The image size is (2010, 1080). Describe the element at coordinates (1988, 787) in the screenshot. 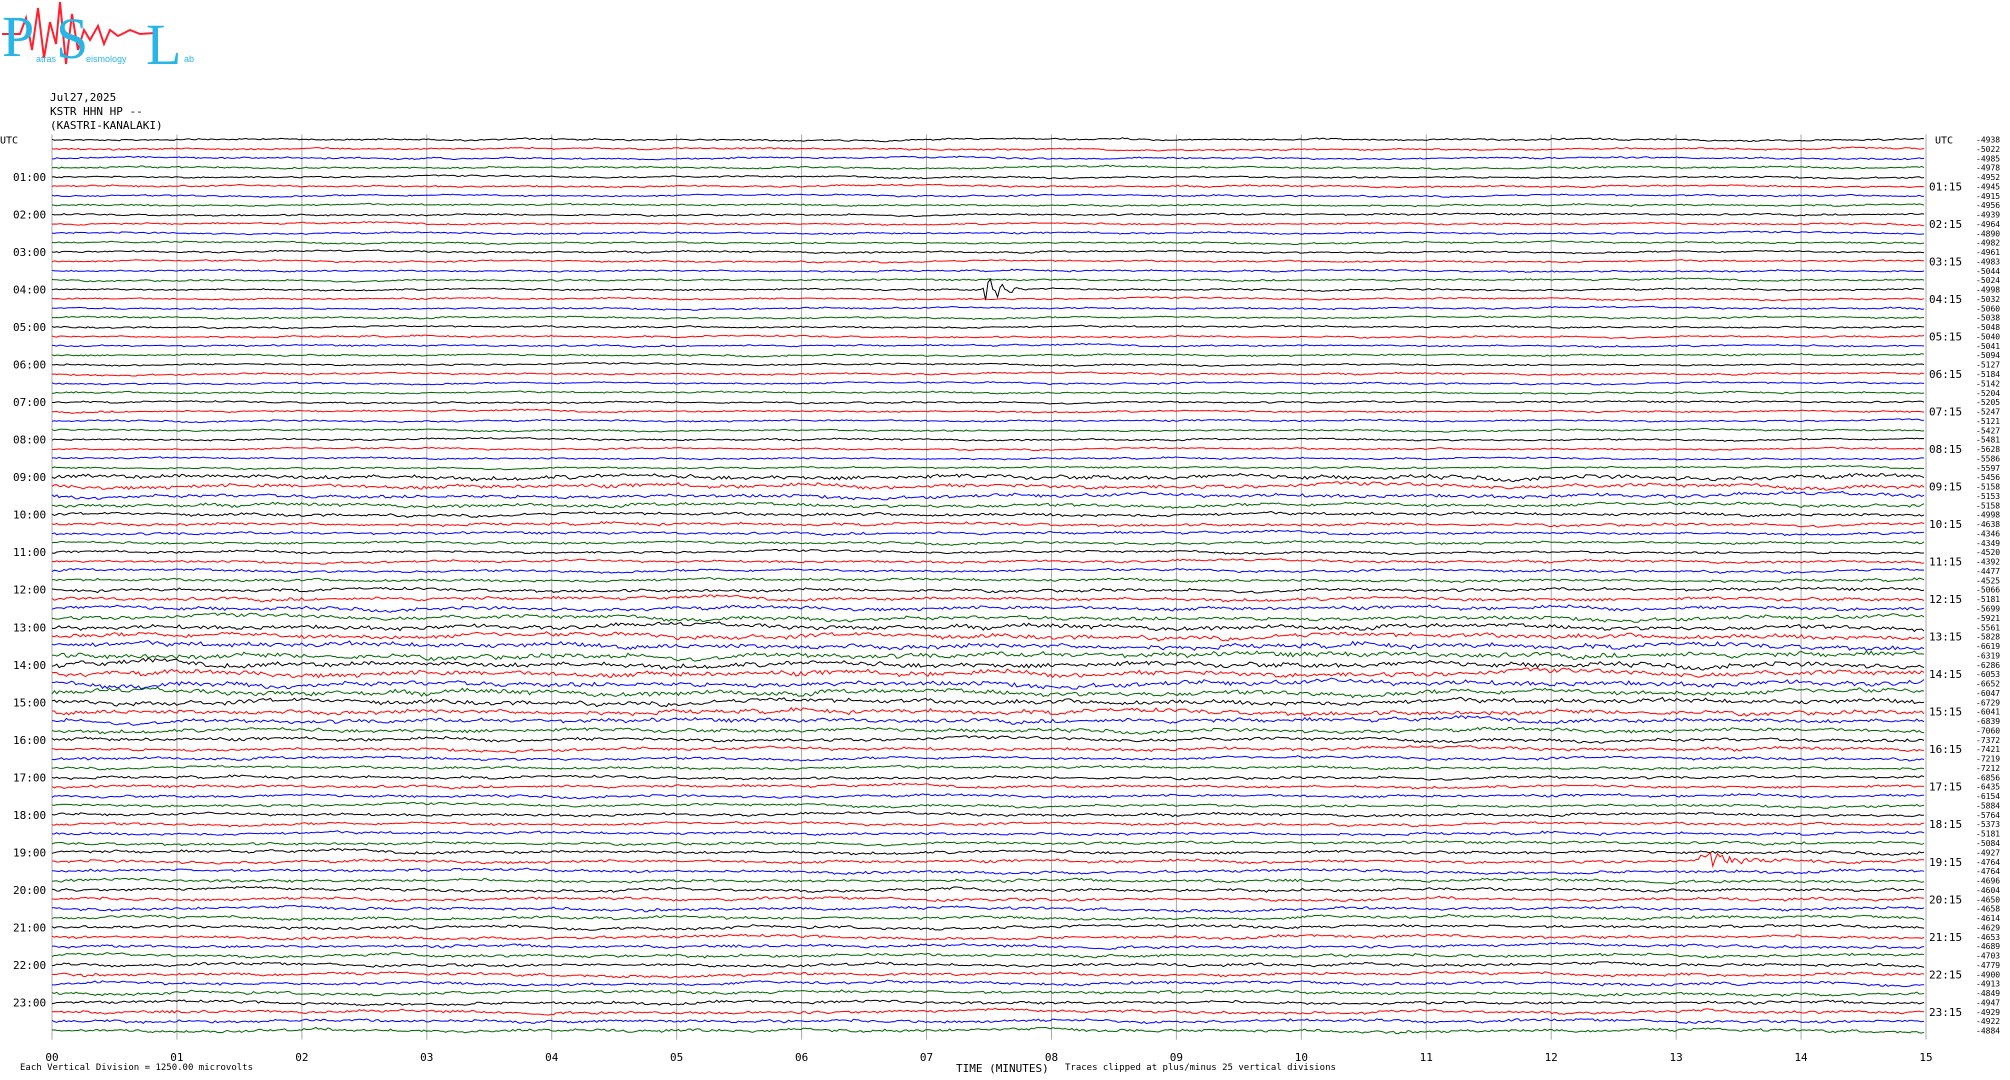

I see `trace-offset-70: -6435` at that location.